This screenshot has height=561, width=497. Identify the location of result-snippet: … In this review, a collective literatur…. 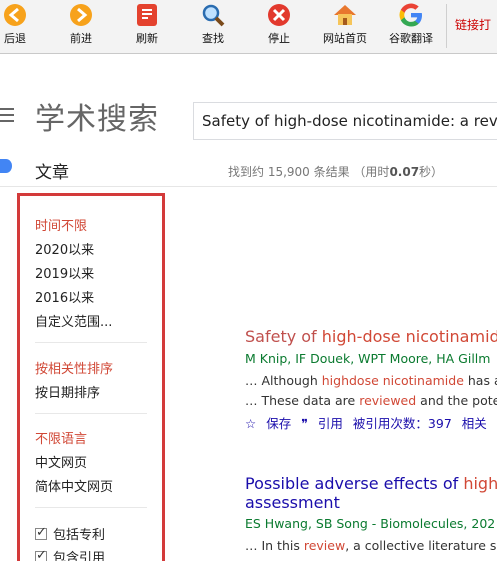
(371, 545).